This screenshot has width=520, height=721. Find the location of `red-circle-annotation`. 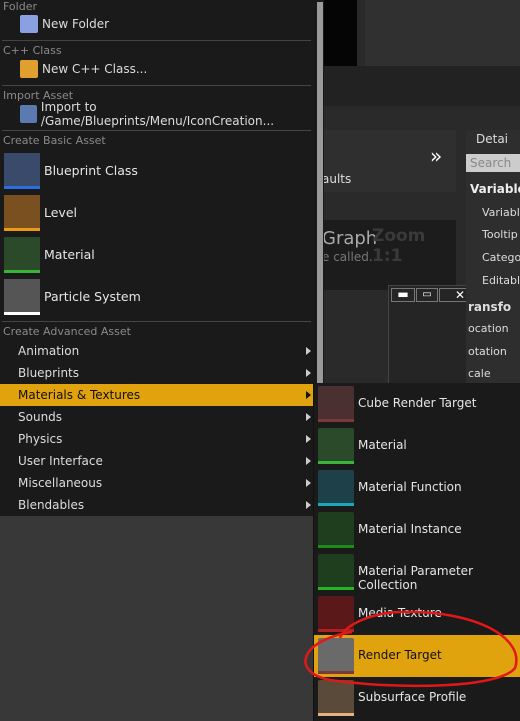

red-circle-annotation is located at coordinates (411, 649).